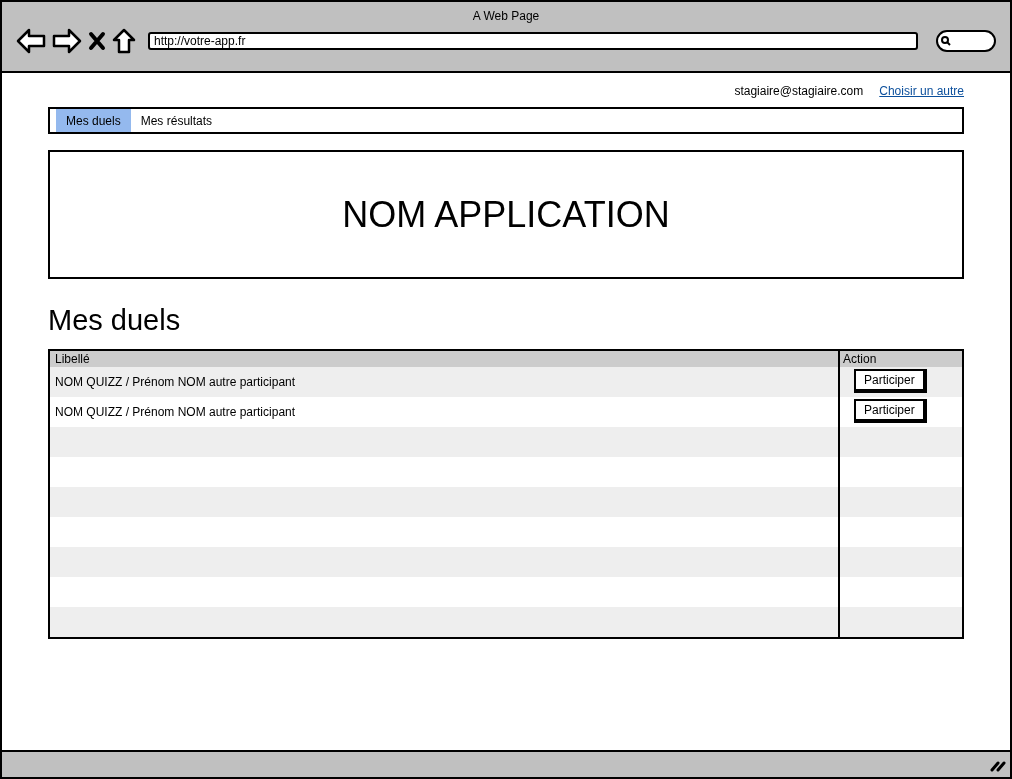 The image size is (1012, 779). Describe the element at coordinates (67, 41) in the screenshot. I see `forward-arrow-icon` at that location.